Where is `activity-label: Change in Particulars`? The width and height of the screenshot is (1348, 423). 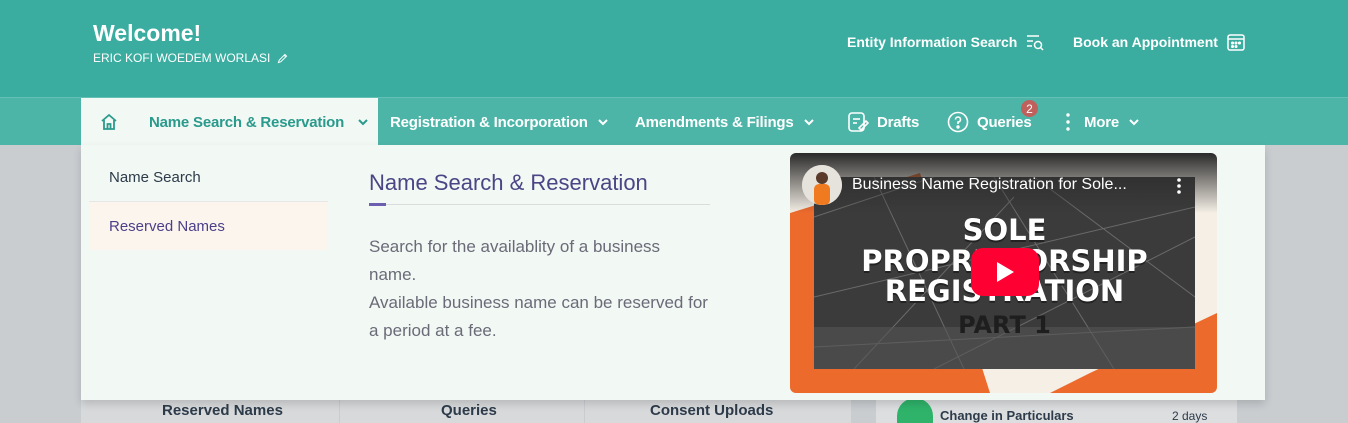 activity-label: Change in Particulars is located at coordinates (1007, 415).